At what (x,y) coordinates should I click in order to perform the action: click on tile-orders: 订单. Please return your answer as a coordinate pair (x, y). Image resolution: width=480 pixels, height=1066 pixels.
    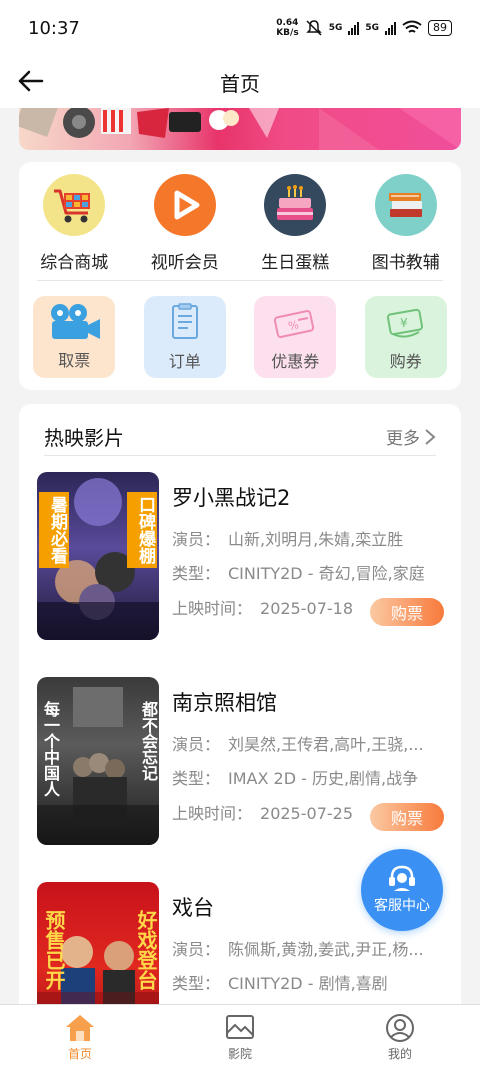
    Looking at the image, I should click on (184, 337).